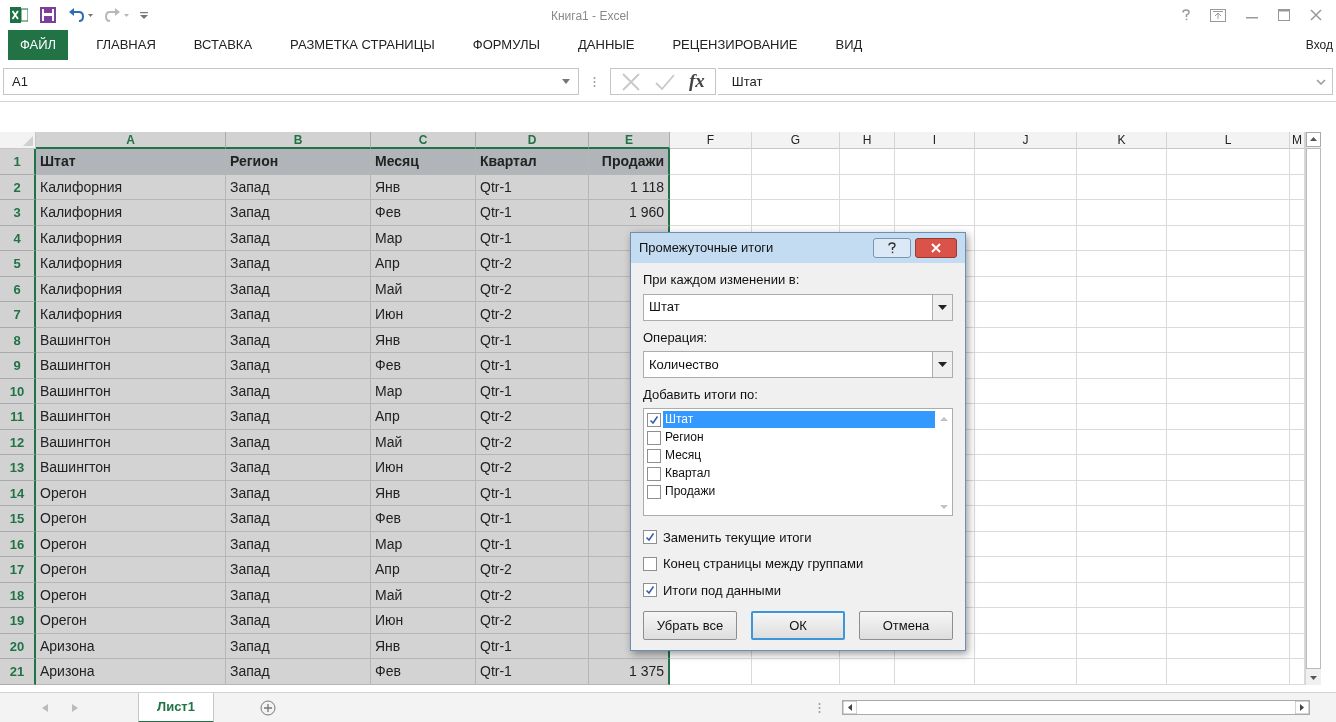 This screenshot has height=722, width=1336. Describe the element at coordinates (38, 45) in the screenshot. I see `file-tab: ФАЙЛ` at that location.